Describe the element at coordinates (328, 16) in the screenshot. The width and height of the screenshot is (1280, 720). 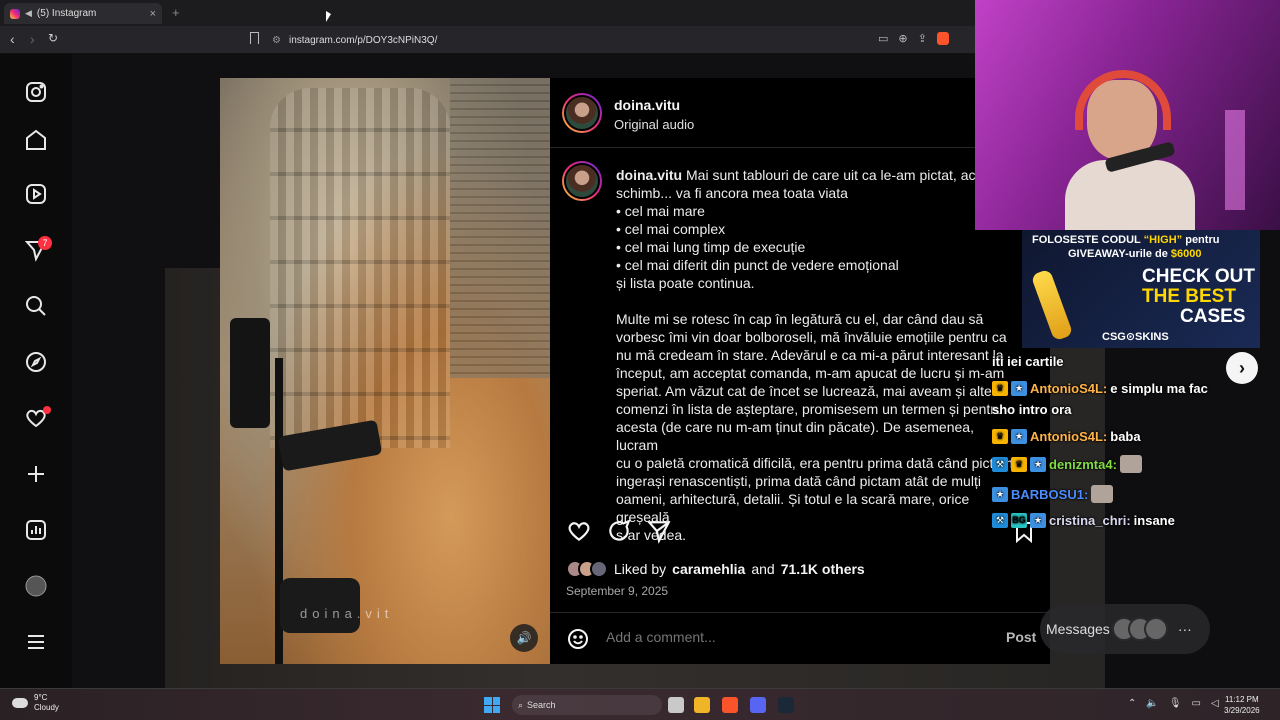
I see `mouse-cursor-icon` at that location.